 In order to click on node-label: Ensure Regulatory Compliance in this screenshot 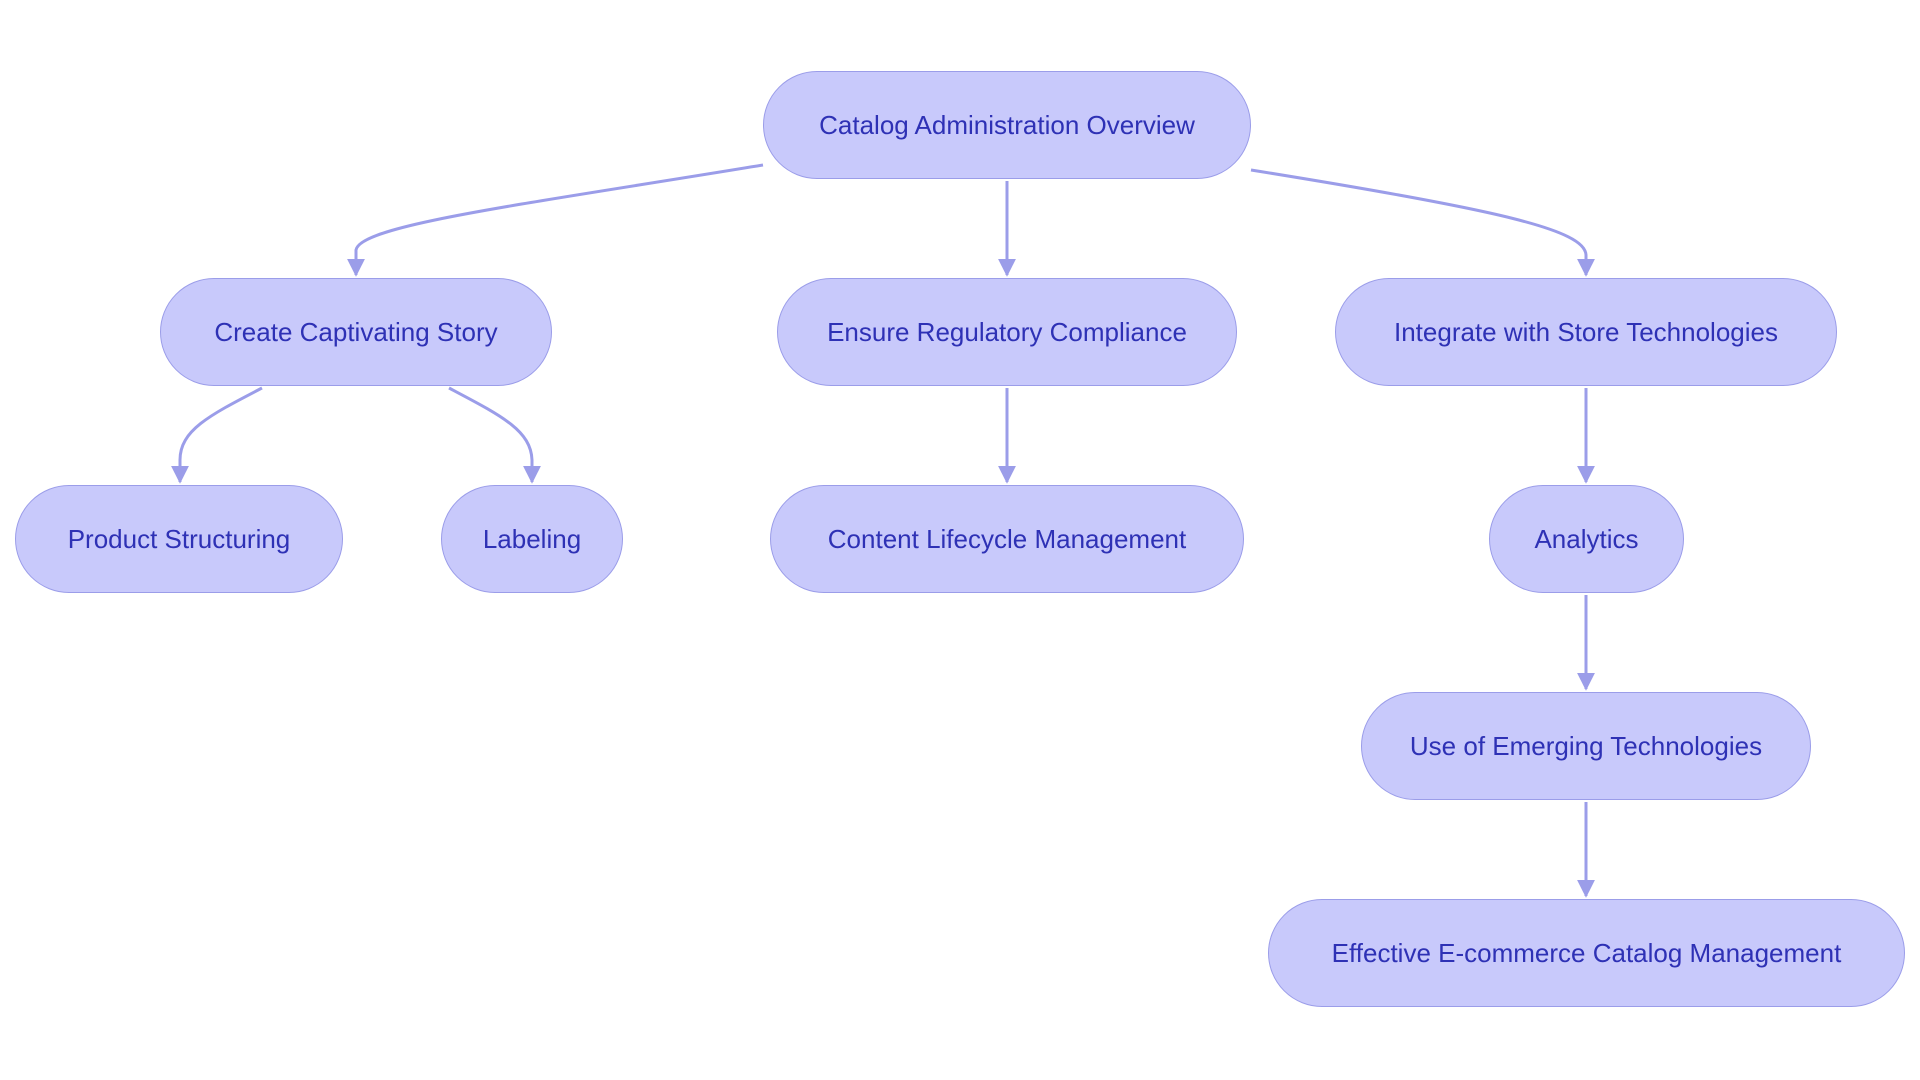, I will do `click(1007, 331)`.